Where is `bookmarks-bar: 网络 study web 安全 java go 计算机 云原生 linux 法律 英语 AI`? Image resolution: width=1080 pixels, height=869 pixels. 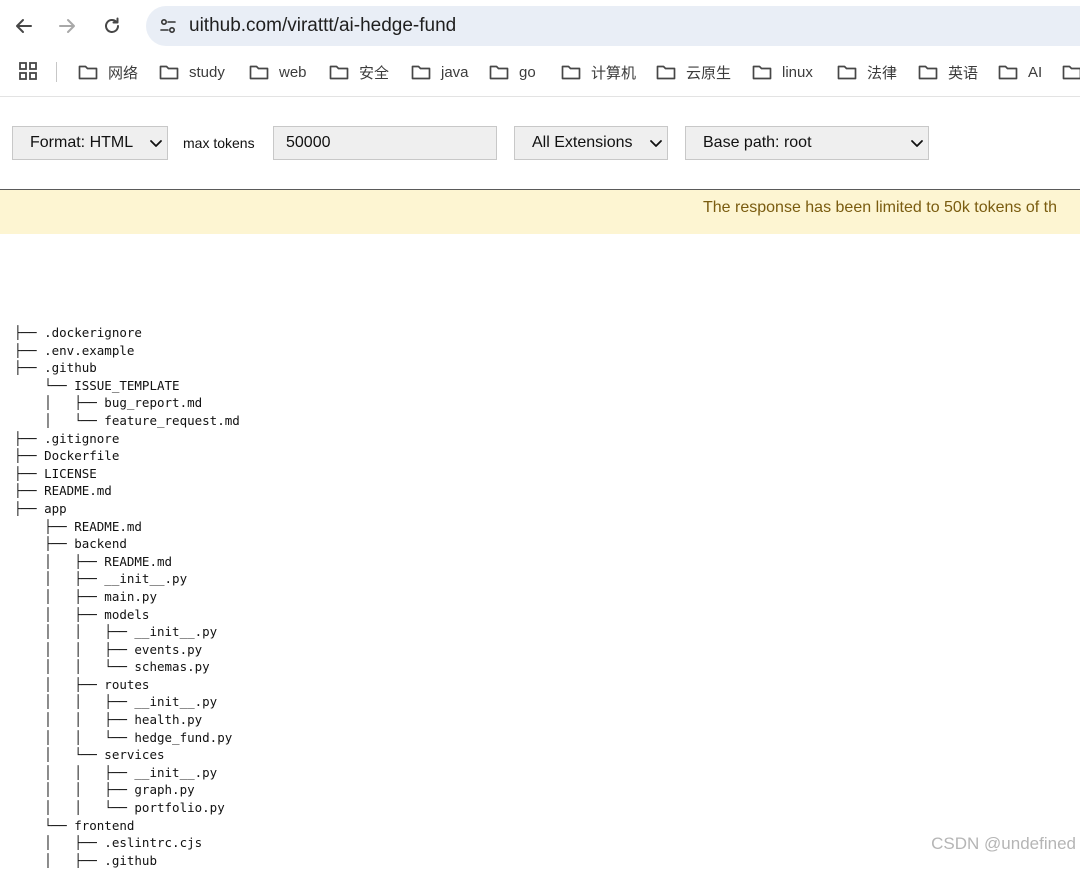 bookmarks-bar: 网络 study web 安全 java go 计算机 云原生 linux 法律 英语 AI is located at coordinates (540, 72).